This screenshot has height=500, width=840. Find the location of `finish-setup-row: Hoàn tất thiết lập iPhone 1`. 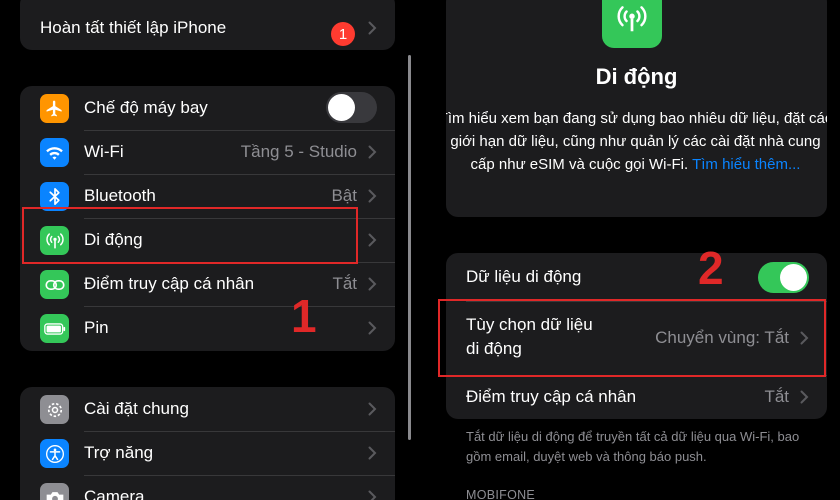

finish-setup-row: Hoàn tất thiết lập iPhone 1 is located at coordinates (207, 28).